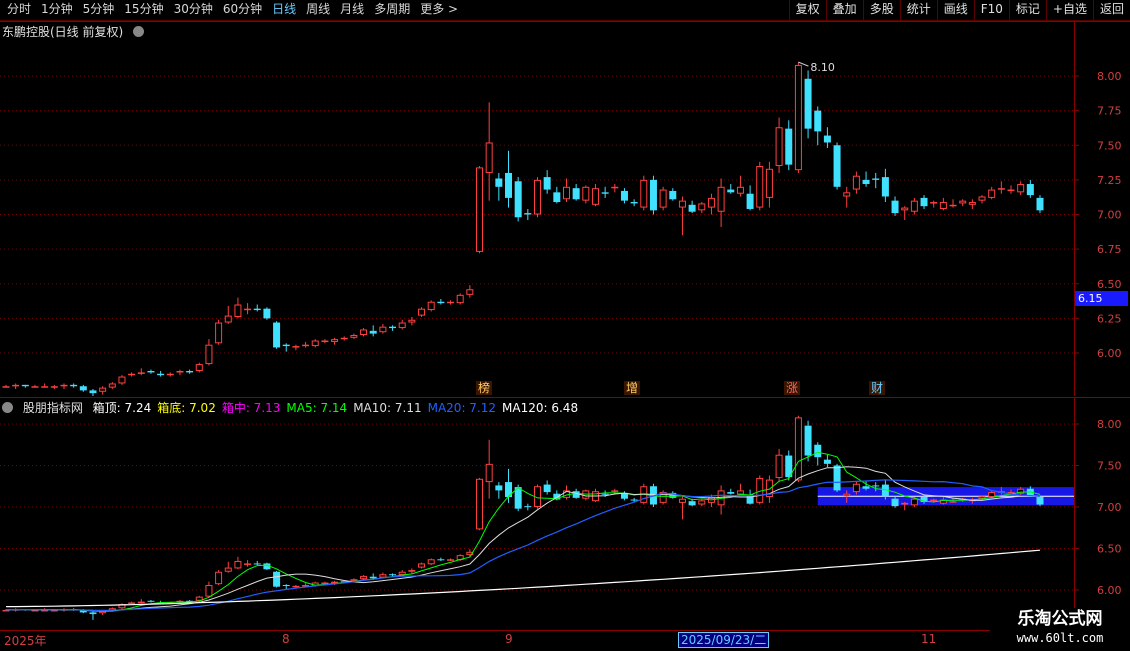  What do you see at coordinates (76, 31) in the screenshot?
I see `main-chart-title-bar: 东鹏控股(日线 前复权)` at bounding box center [76, 31].